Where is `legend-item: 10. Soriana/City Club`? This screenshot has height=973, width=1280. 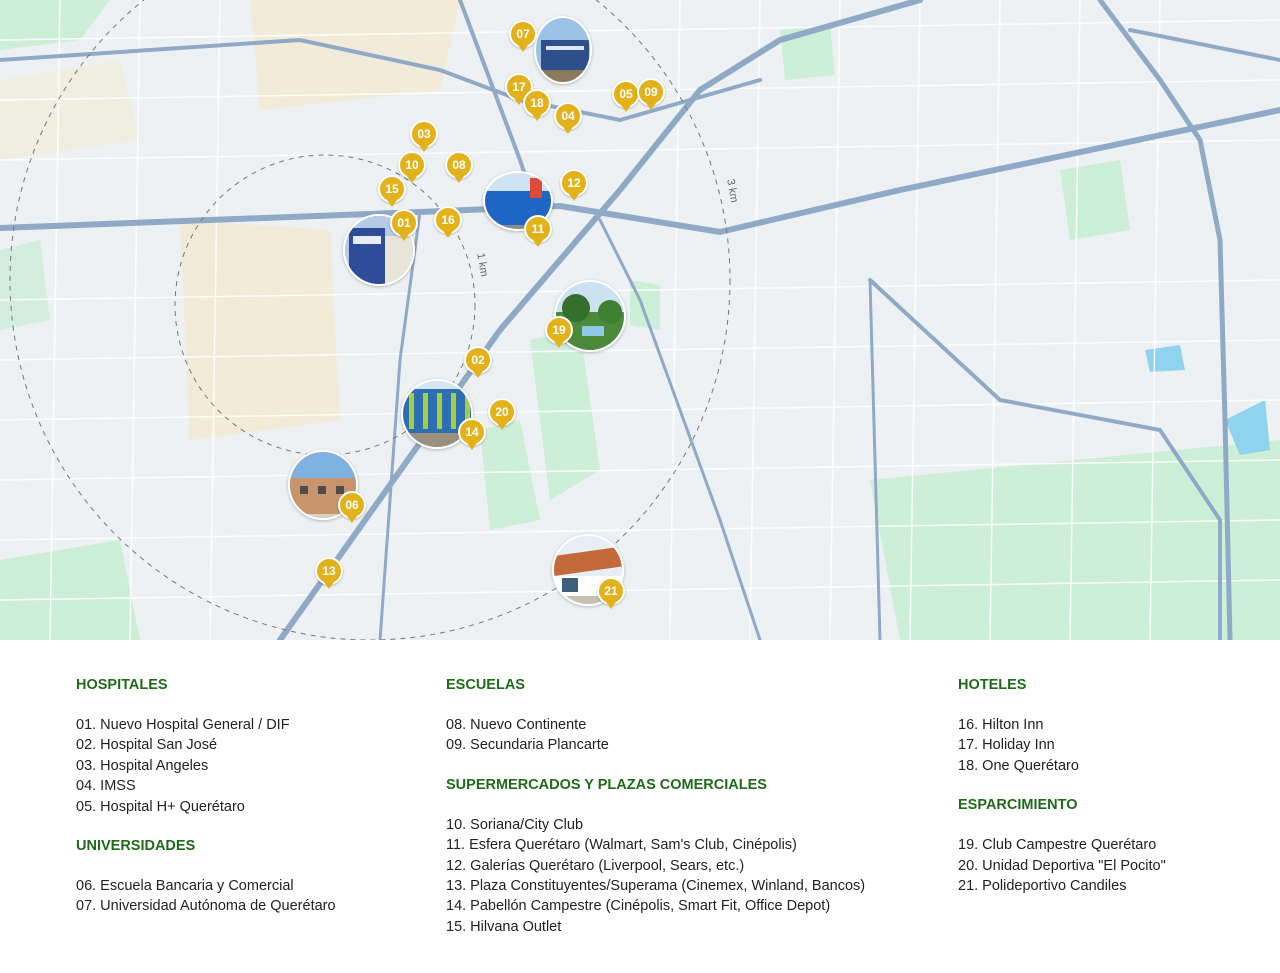 legend-item: 10. Soriana/City Club is located at coordinates (515, 824).